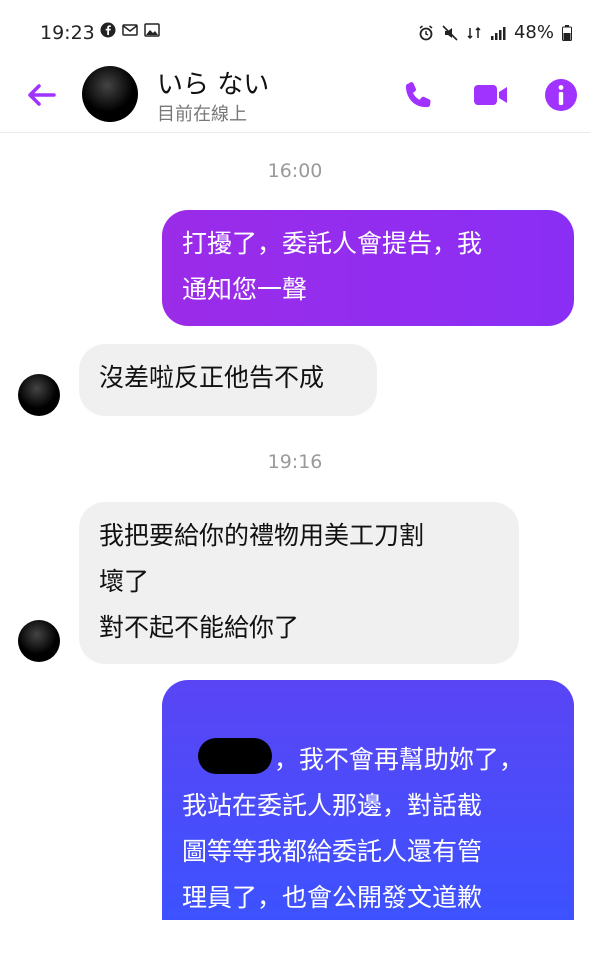 This screenshot has width=590, height=967. I want to click on contact-name: いら ない, so click(213, 82).